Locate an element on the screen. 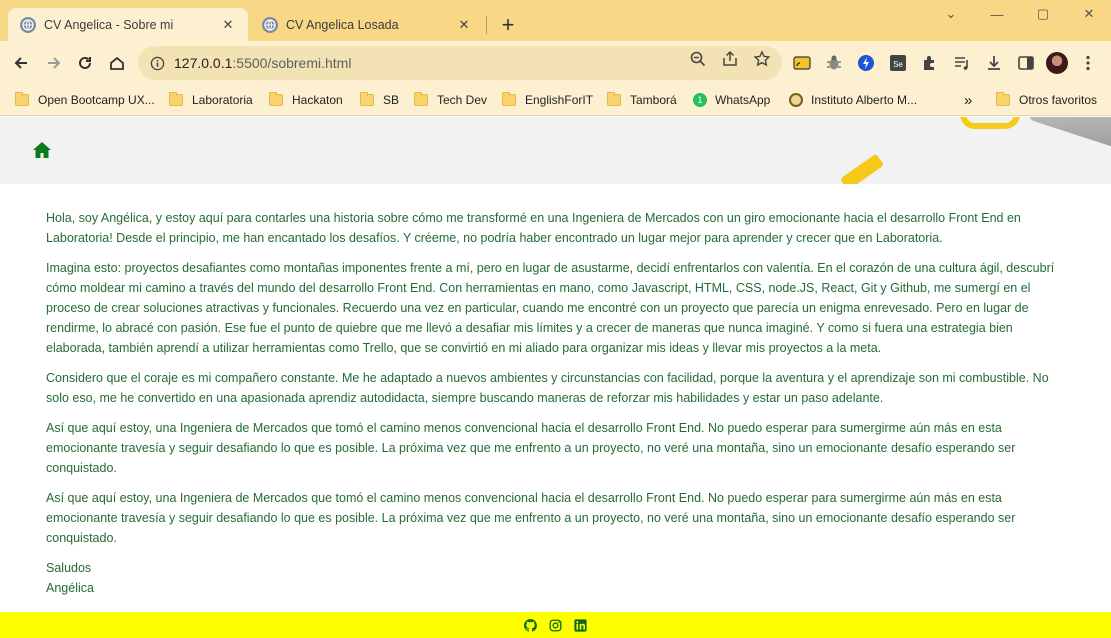 The width and height of the screenshot is (1111, 638). bookmark-star-icon is located at coordinates (762, 59).